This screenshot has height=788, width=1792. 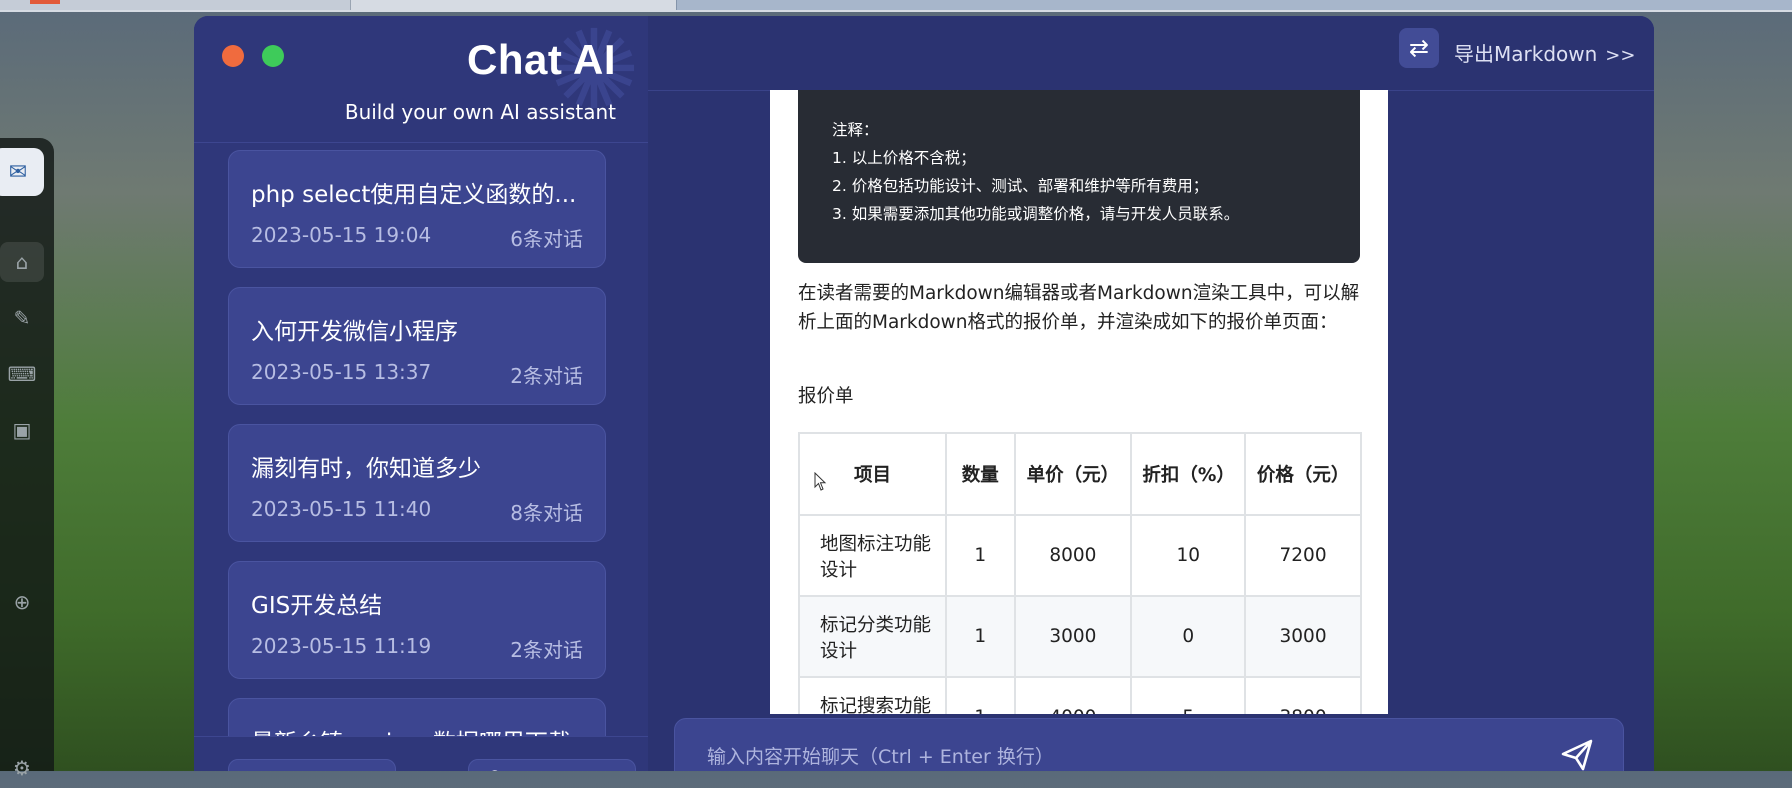 I want to click on github-icon: ◎, so click(x=495, y=768).